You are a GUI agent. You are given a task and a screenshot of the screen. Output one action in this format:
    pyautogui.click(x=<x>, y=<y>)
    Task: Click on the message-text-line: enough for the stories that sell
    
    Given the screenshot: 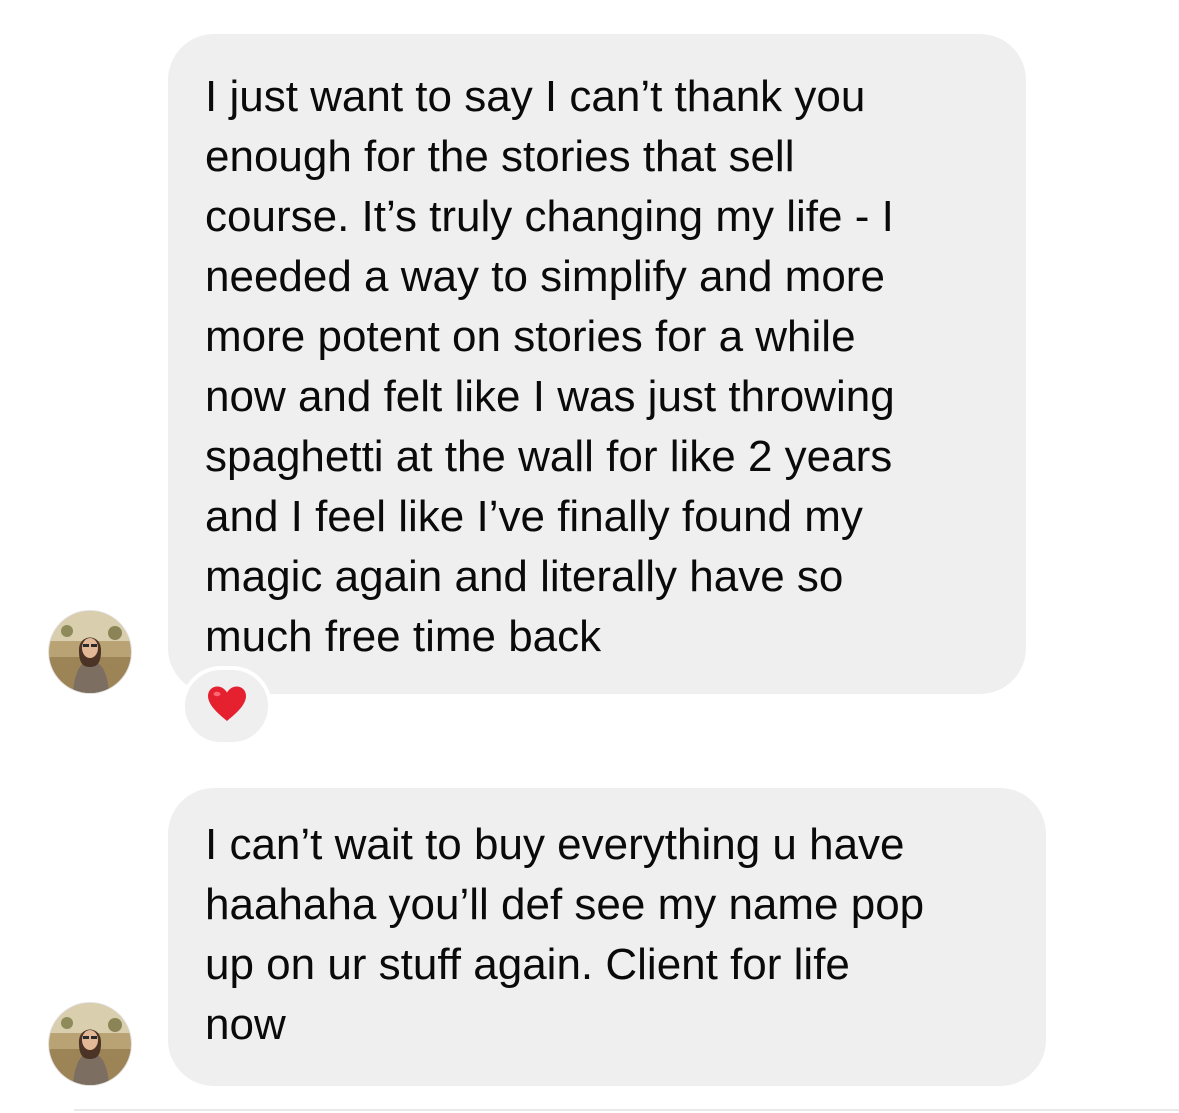 What is the action you would take?
    pyautogui.click(x=500, y=156)
    